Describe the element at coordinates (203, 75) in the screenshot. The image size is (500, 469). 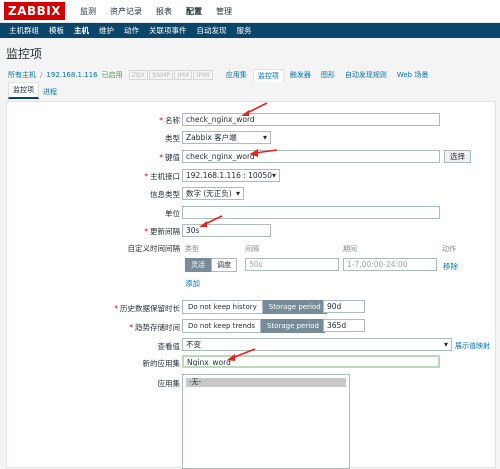
I see `ipmi-tag: IPMI` at that location.